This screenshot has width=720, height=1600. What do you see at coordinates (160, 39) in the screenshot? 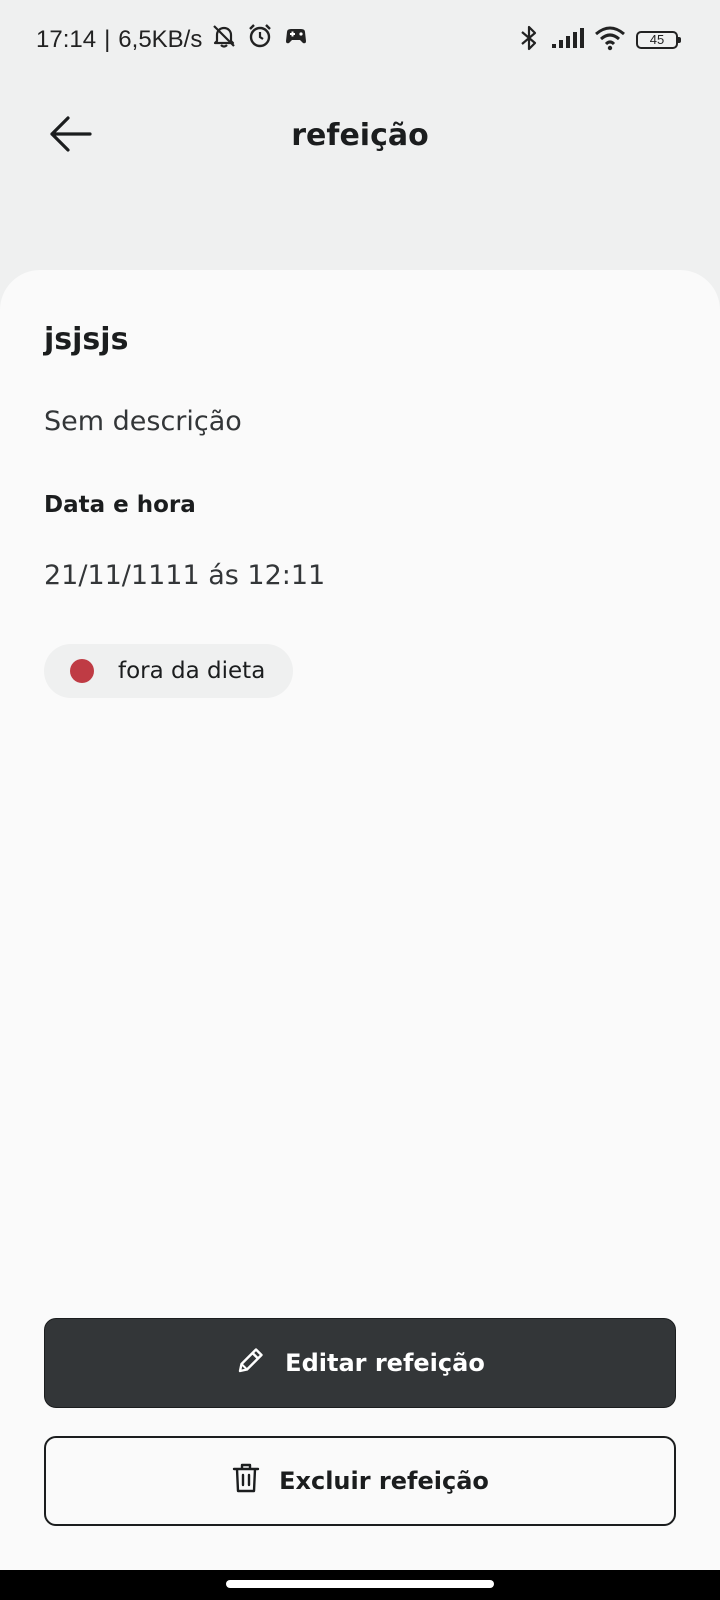
I see `network-speed: 6,5KB/s` at bounding box center [160, 39].